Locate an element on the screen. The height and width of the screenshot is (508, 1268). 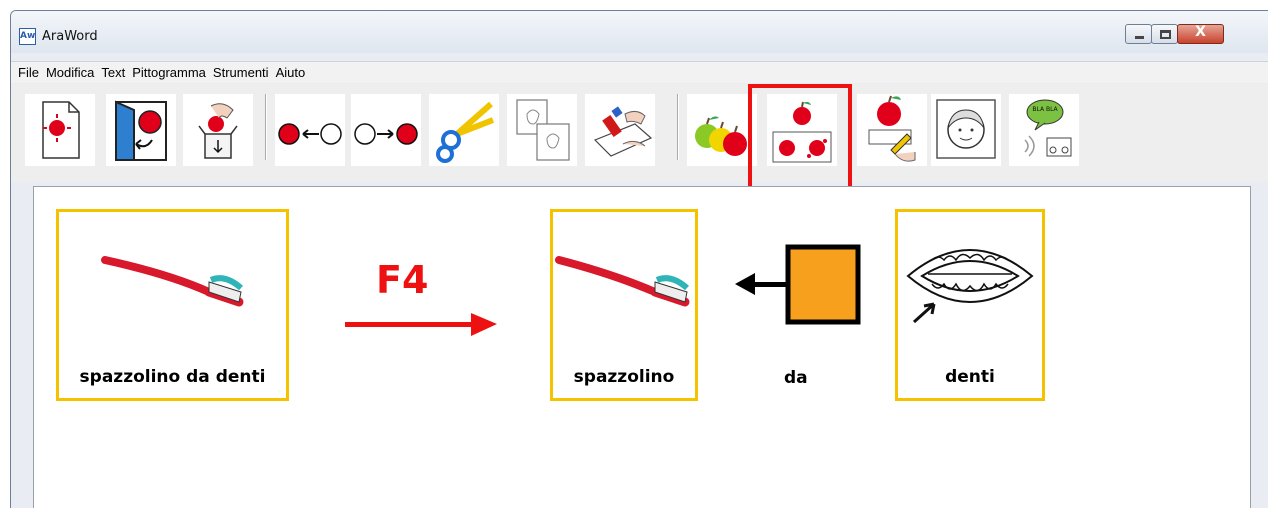
edit-pictogram-icon is located at coordinates (892, 128).